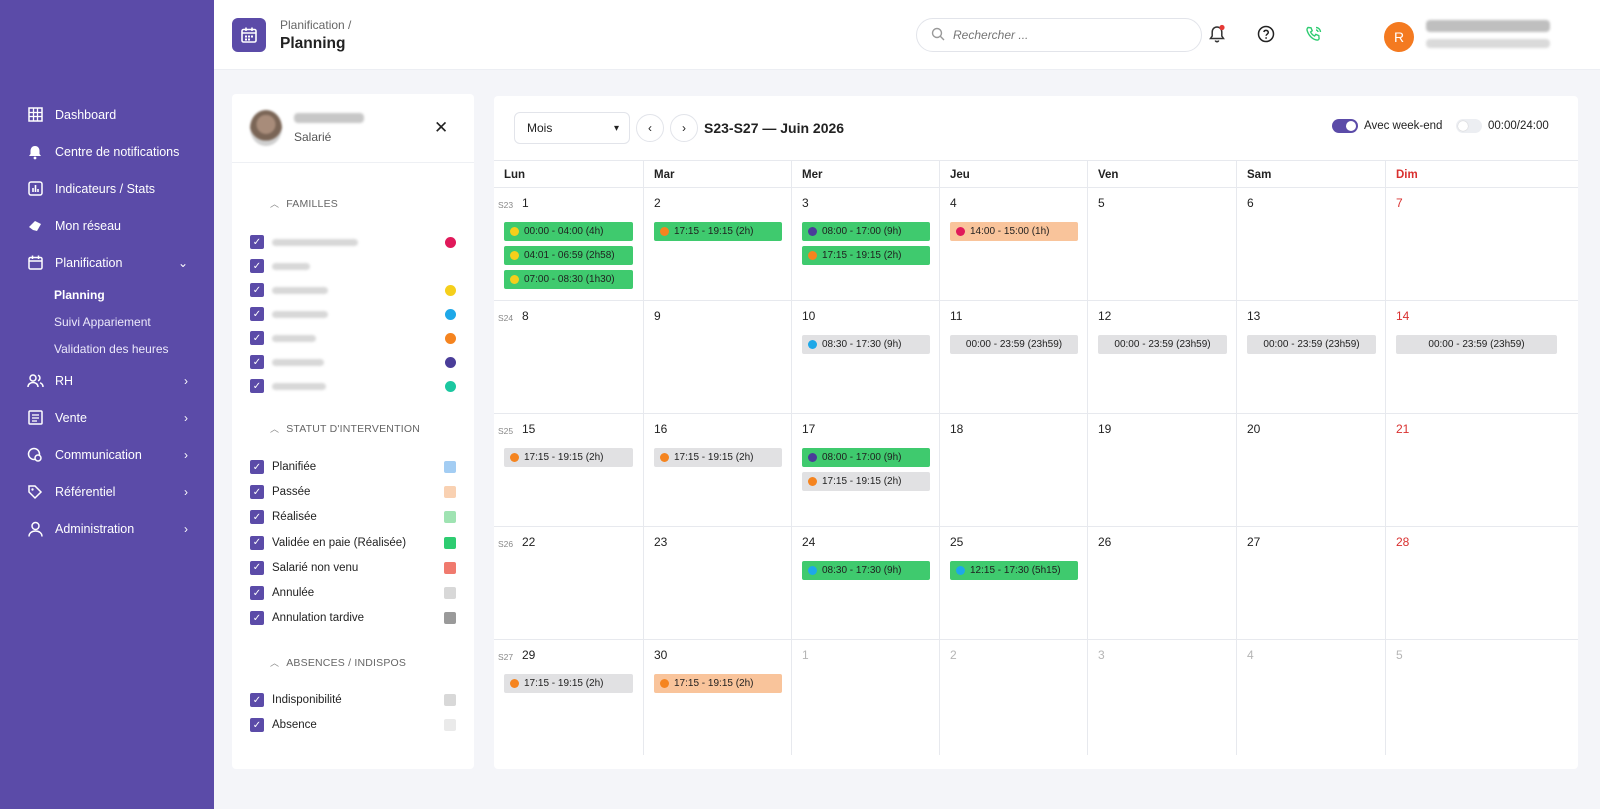 The height and width of the screenshot is (809, 1600). I want to click on day-cell: 2, so click(1013, 697).